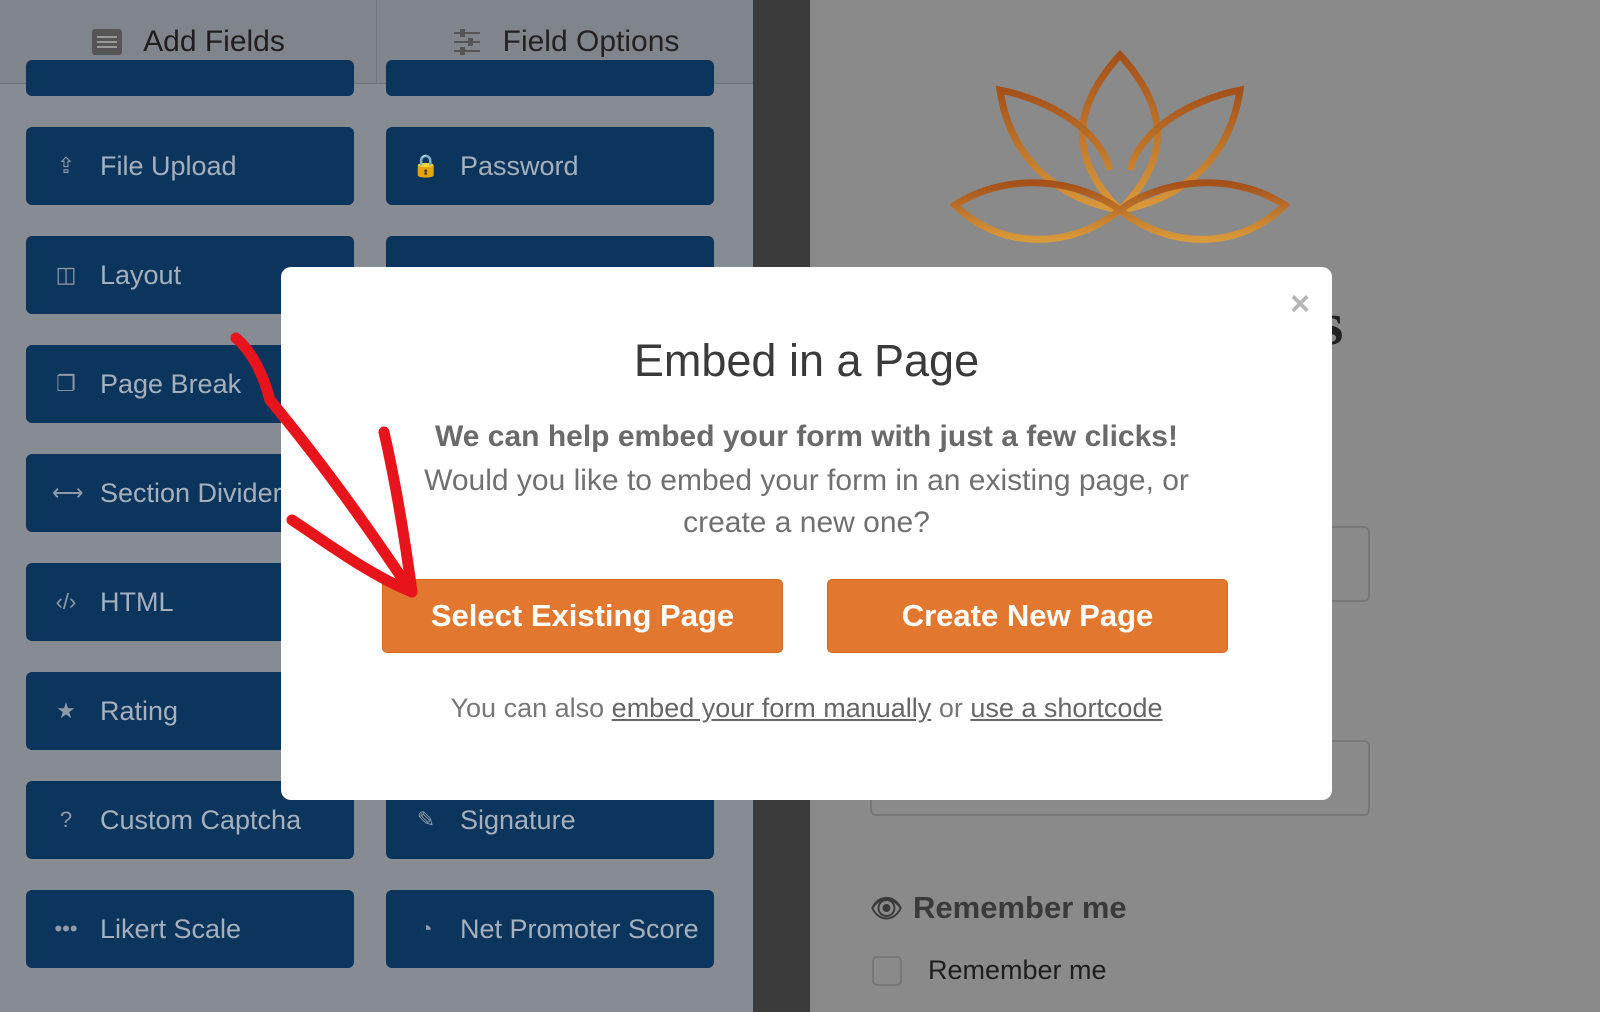  Describe the element at coordinates (772, 708) in the screenshot. I see `embed-manually-link: embed your form manually` at that location.